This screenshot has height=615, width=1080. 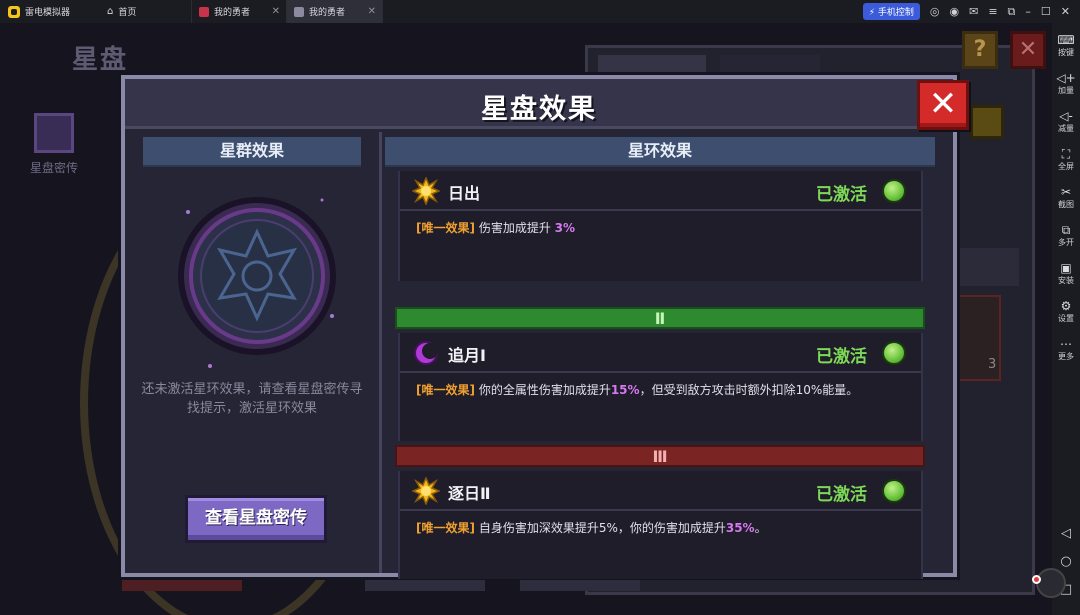 What do you see at coordinates (1028, 50) in the screenshot?
I see `background-close-button: ✕` at bounding box center [1028, 50].